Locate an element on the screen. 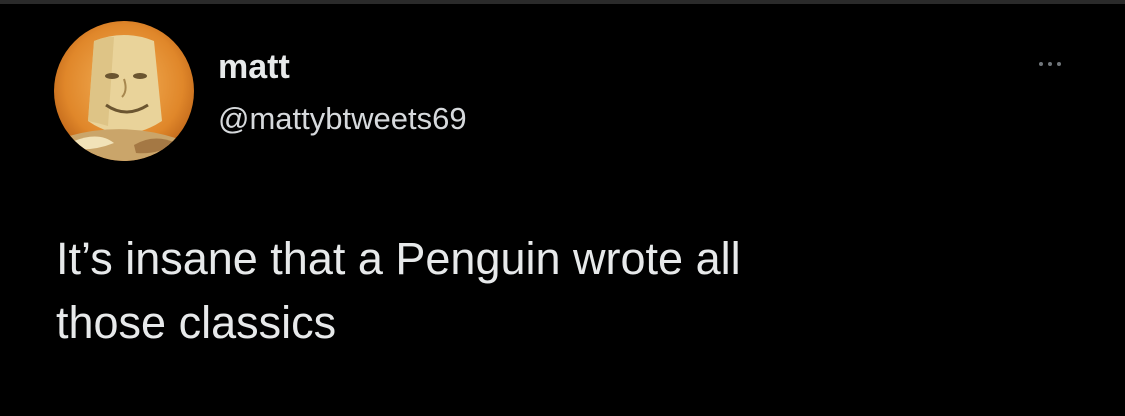 Image resolution: width=1125 pixels, height=416 pixels. avatar is located at coordinates (124, 91).